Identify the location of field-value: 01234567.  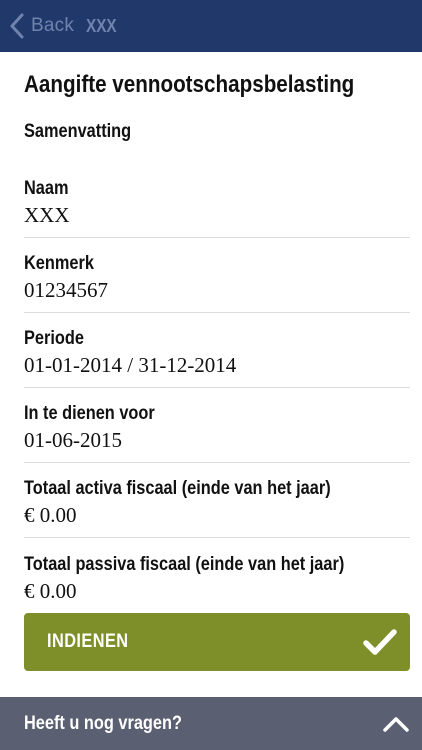
(66, 290).